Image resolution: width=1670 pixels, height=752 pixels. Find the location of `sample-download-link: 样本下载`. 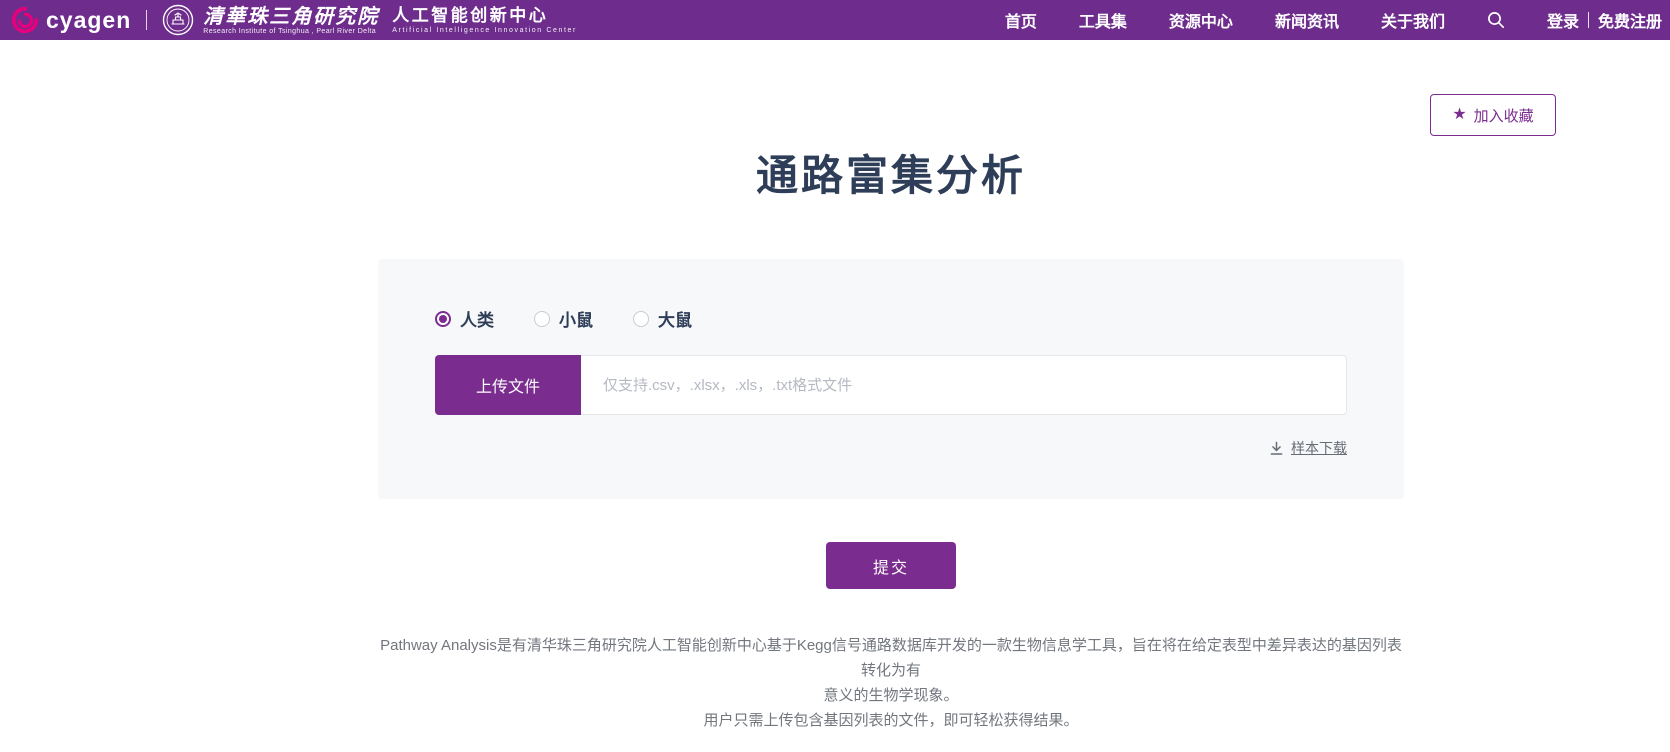

sample-download-link: 样本下载 is located at coordinates (1308, 448).